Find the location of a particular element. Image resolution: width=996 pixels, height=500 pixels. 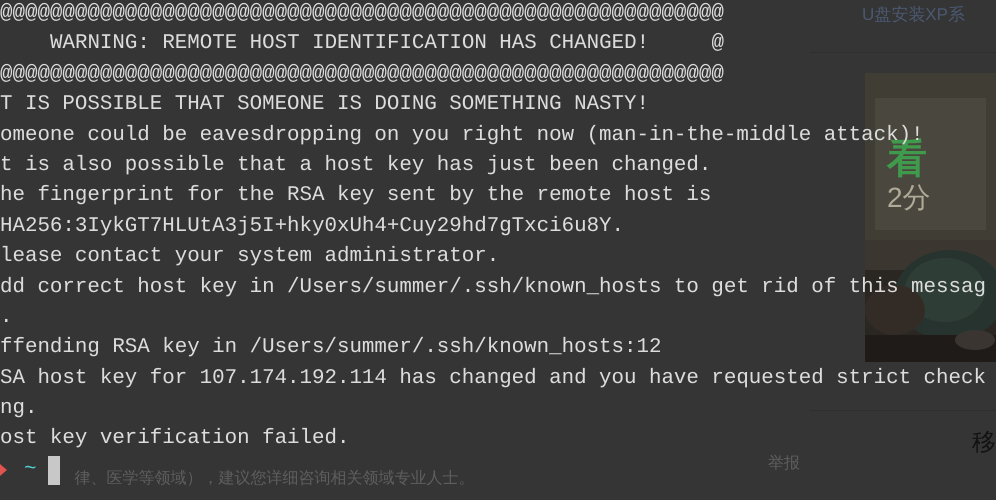

sidebar-title: U盘安装XP系 is located at coordinates (913, 14).